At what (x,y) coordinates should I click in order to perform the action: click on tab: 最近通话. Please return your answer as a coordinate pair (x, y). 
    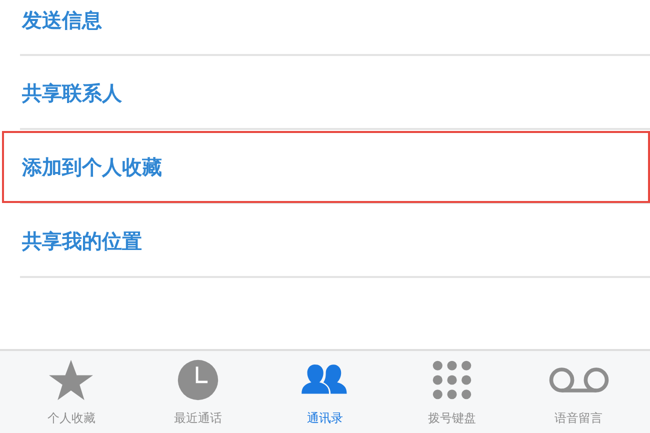
    Looking at the image, I should click on (198, 392).